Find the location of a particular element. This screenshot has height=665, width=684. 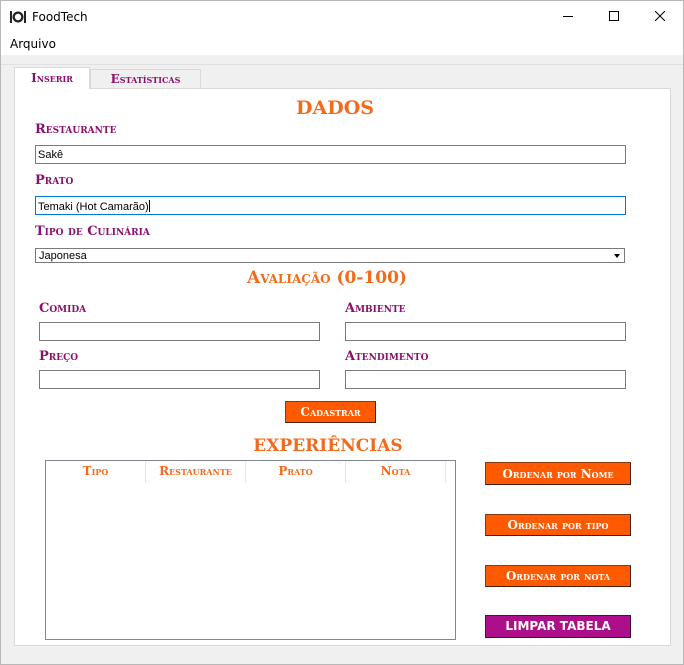

ordenar-tipo-button: Ordenar por tipo is located at coordinates (558, 525).